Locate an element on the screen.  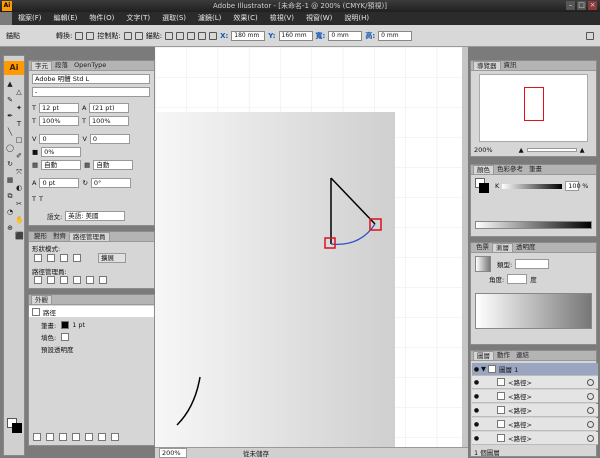
tool-19-icon: ⬛ is located at coordinates (19, 236).